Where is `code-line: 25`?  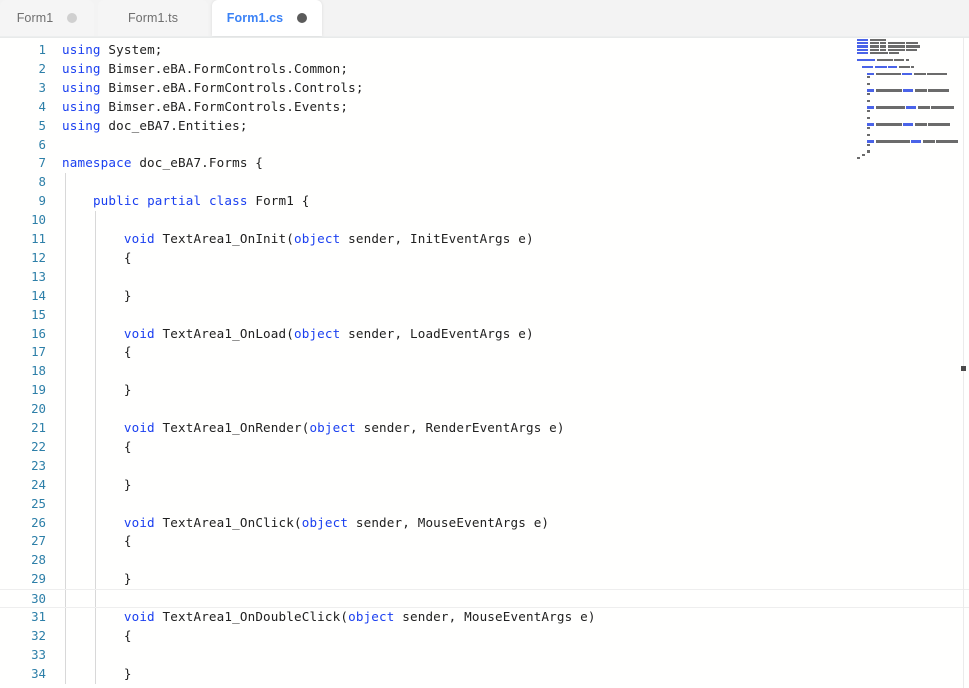
code-line: 25 is located at coordinates (484, 504).